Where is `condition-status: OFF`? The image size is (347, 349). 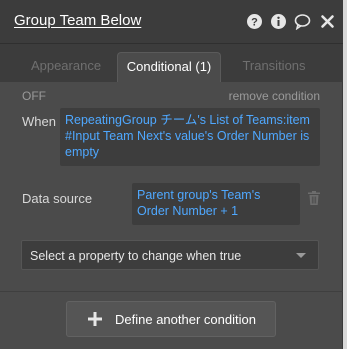 condition-status: OFF is located at coordinates (34, 96).